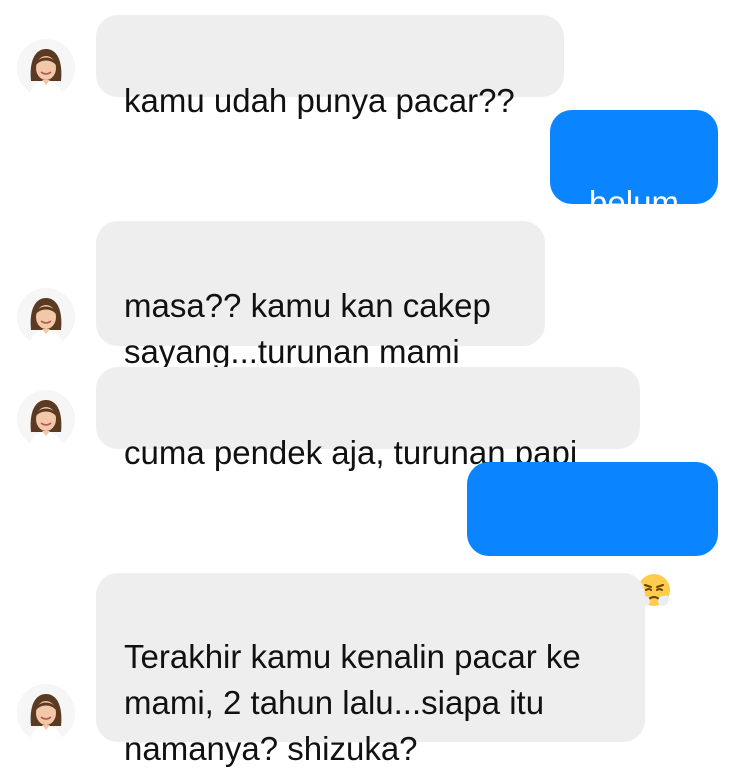 The height and width of the screenshot is (772, 750). What do you see at coordinates (368, 419) in the screenshot?
I see `message-incoming: cuma pendek aja, turunan papi` at bounding box center [368, 419].